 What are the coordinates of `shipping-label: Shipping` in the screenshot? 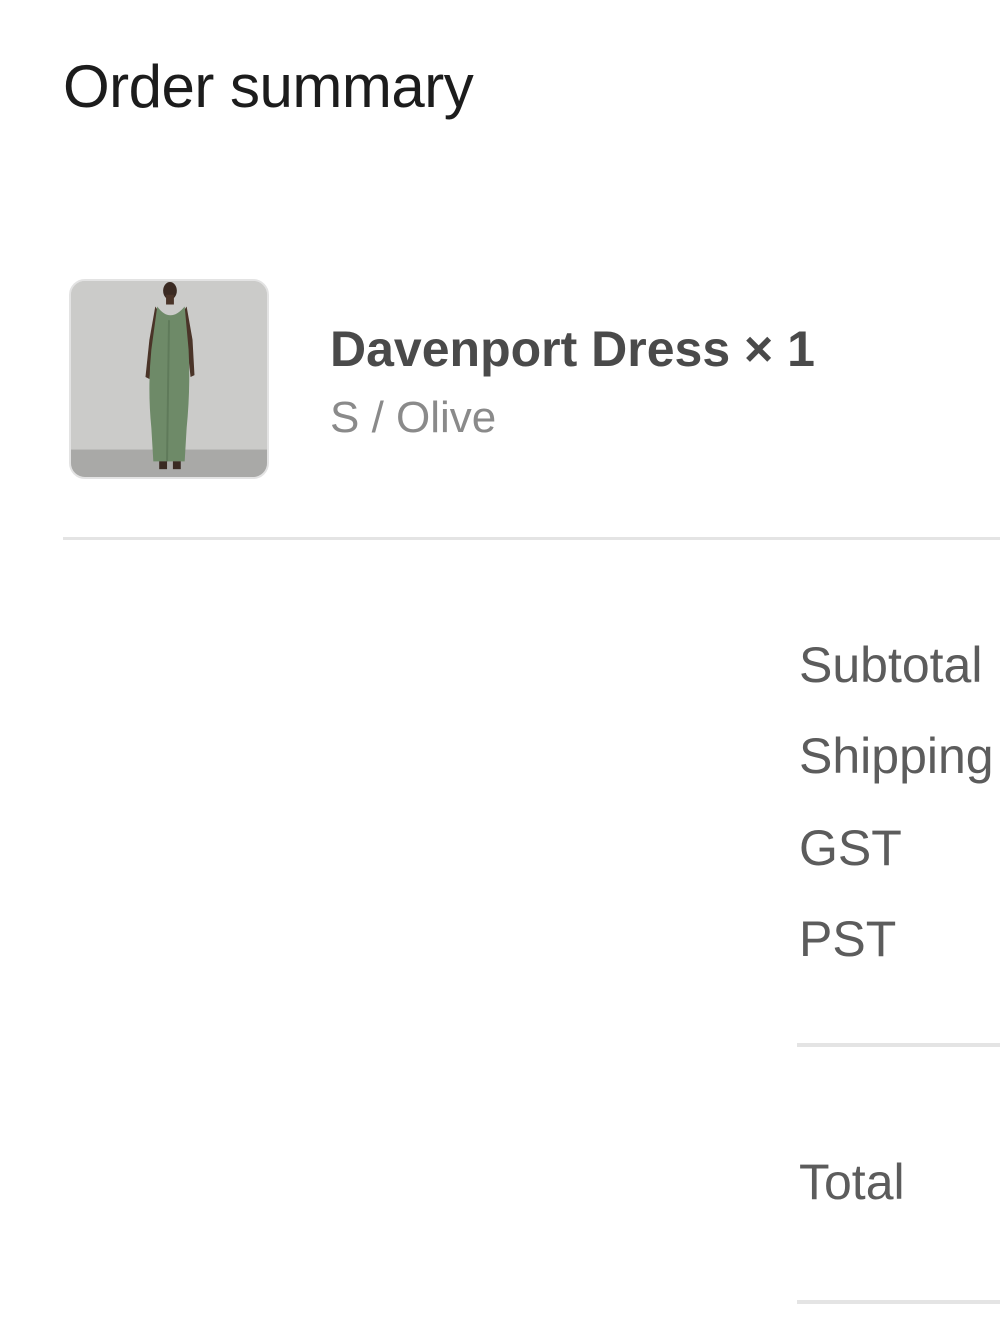 It's located at (896, 756).